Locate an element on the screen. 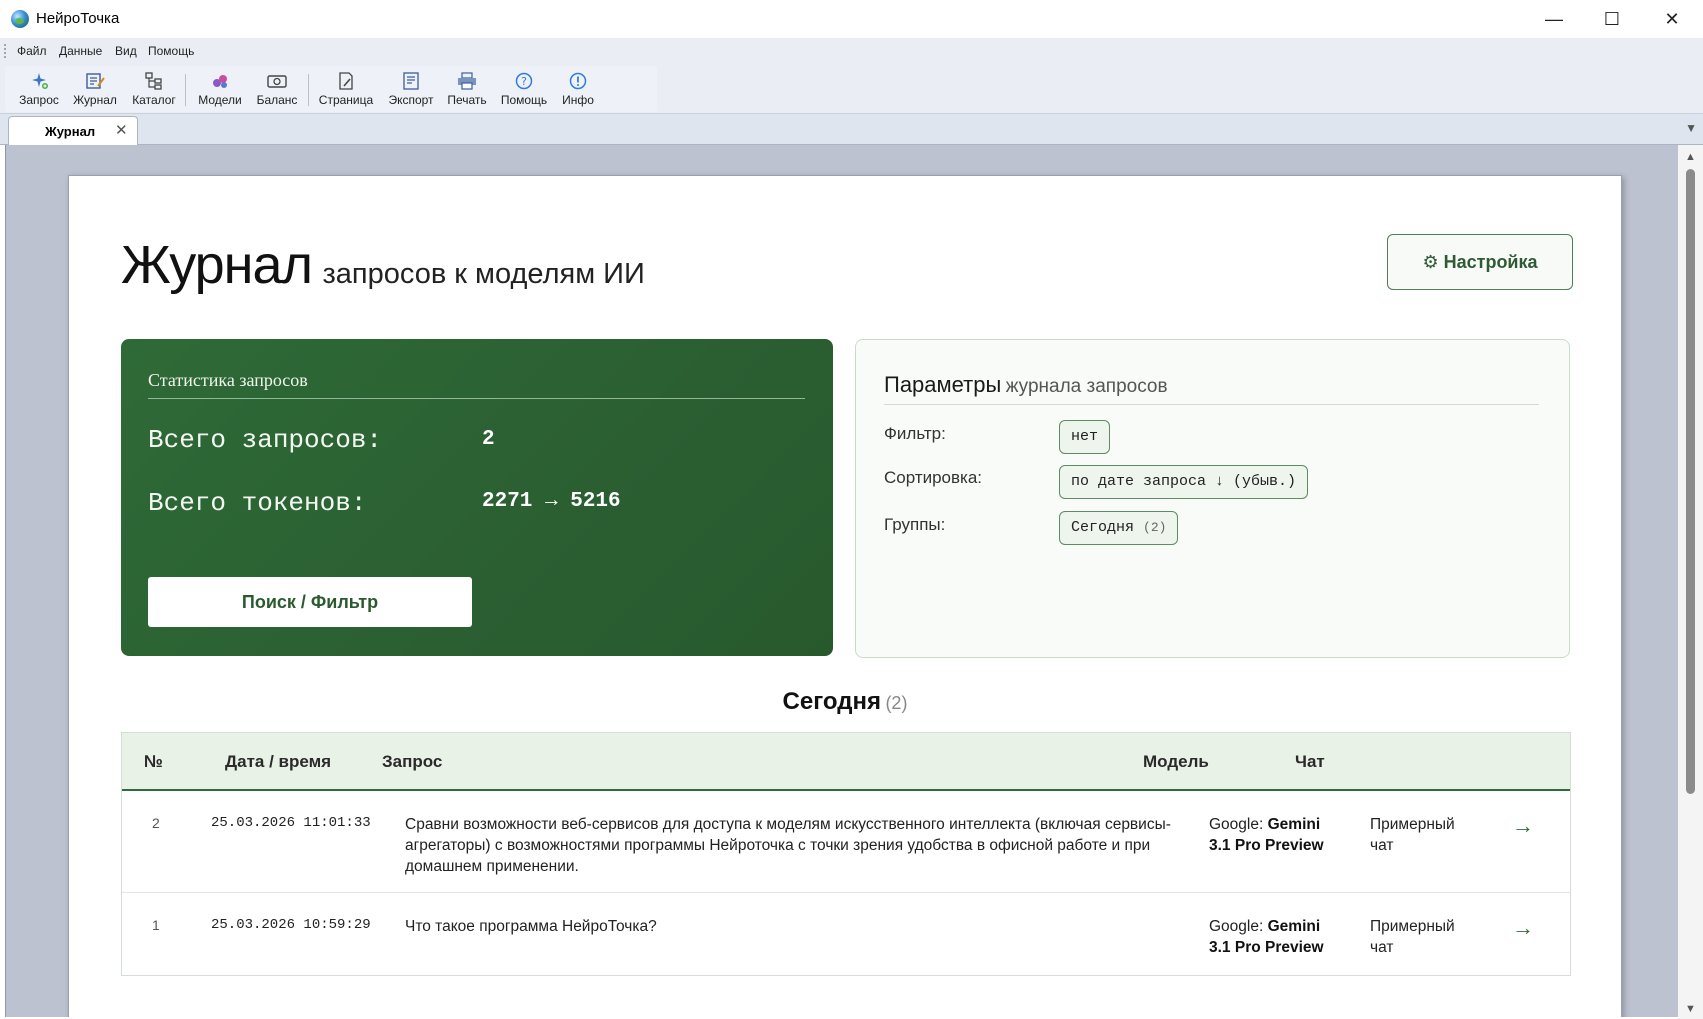 The height and width of the screenshot is (1019, 1703). minimize-button: — is located at coordinates (1554, 19).